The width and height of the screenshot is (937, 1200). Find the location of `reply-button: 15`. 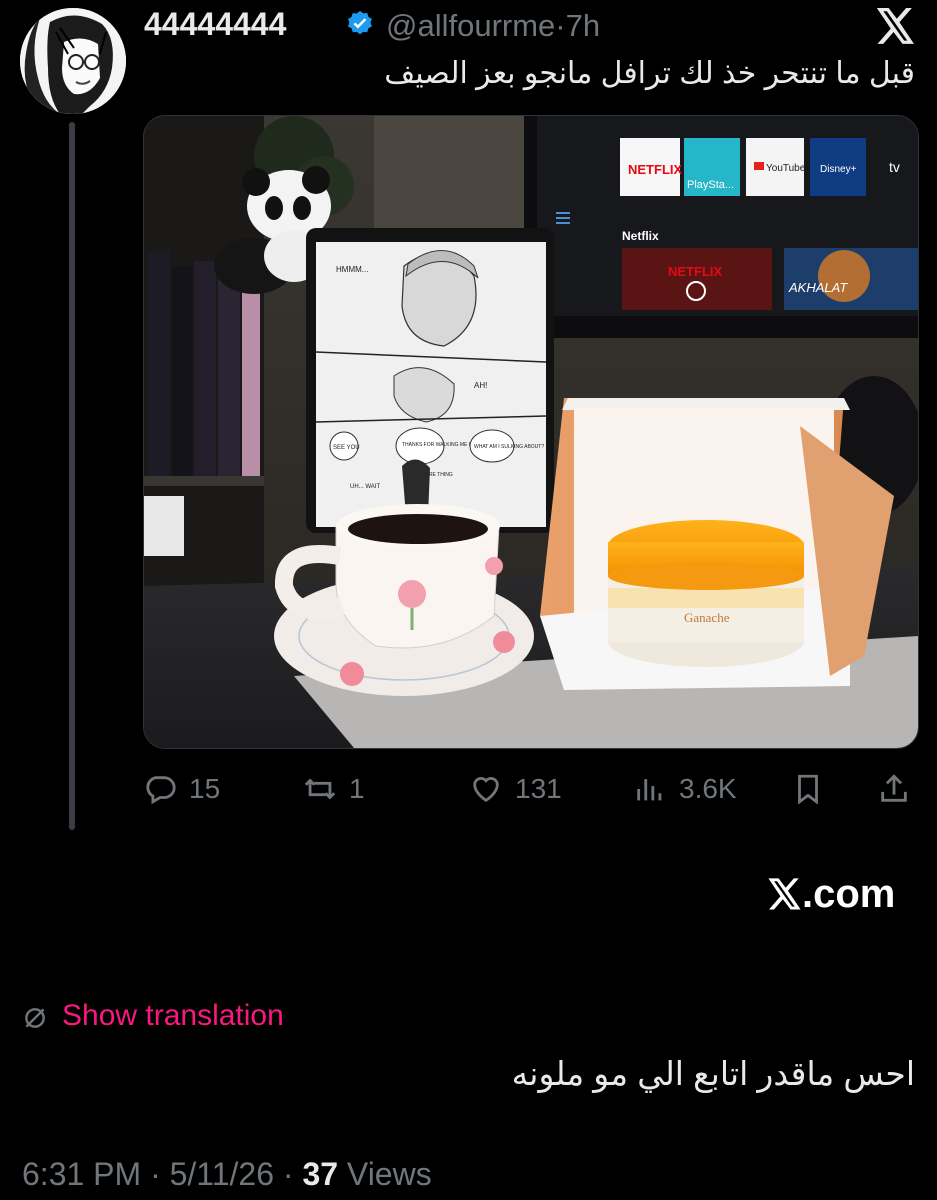

reply-button: 15 is located at coordinates (181, 789).